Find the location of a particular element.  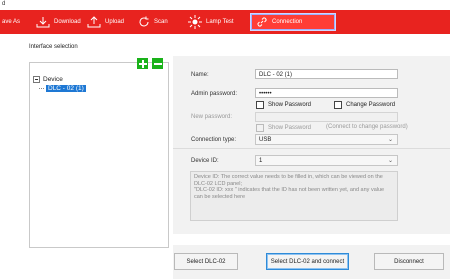

show-password-checkbox: Show Password is located at coordinates (283, 105).